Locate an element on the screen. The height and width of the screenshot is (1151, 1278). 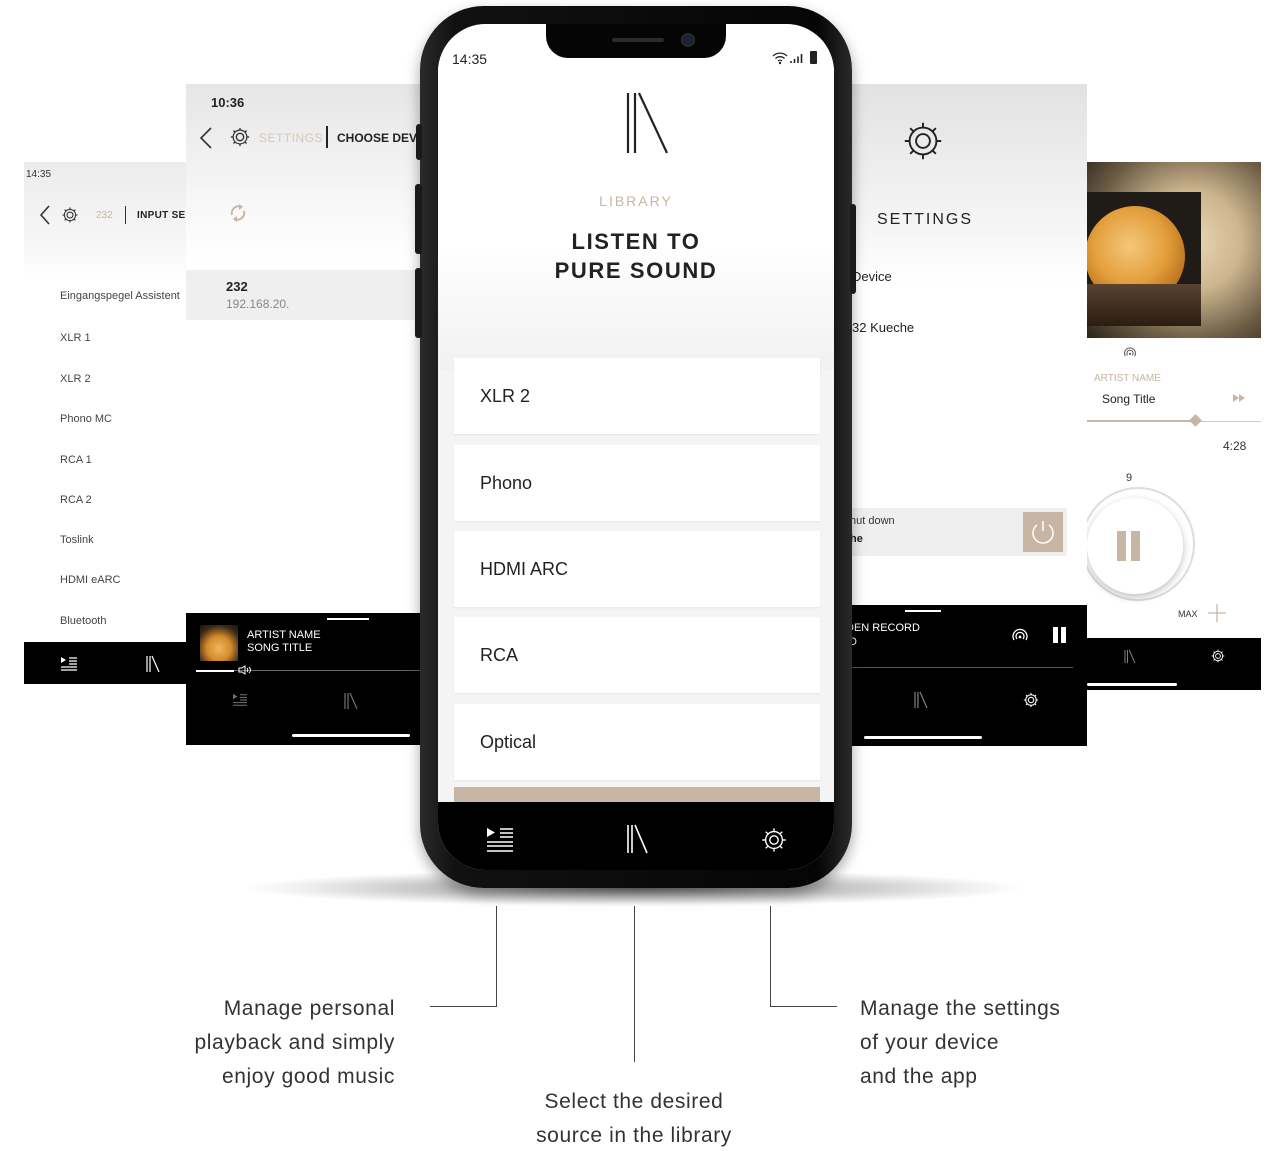
source-label: HDMI ARC is located at coordinates (524, 569).